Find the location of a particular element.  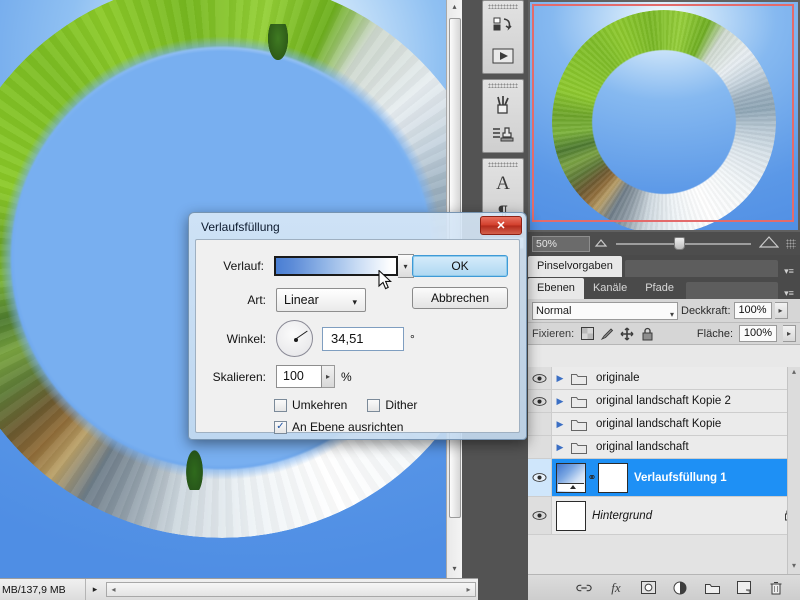

gradient-fill-thumbnail is located at coordinates (571, 477).